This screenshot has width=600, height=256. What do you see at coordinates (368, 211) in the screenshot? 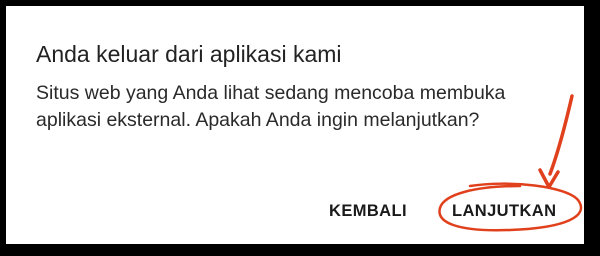
I see `back-button: KEMBALI` at bounding box center [368, 211].